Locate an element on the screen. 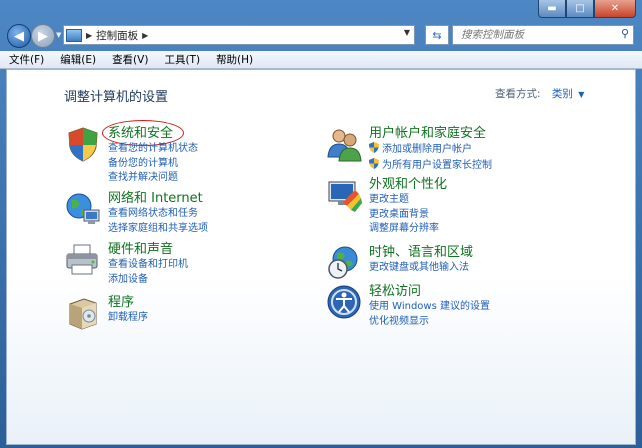  menu-view: 查看(V) is located at coordinates (129, 59).